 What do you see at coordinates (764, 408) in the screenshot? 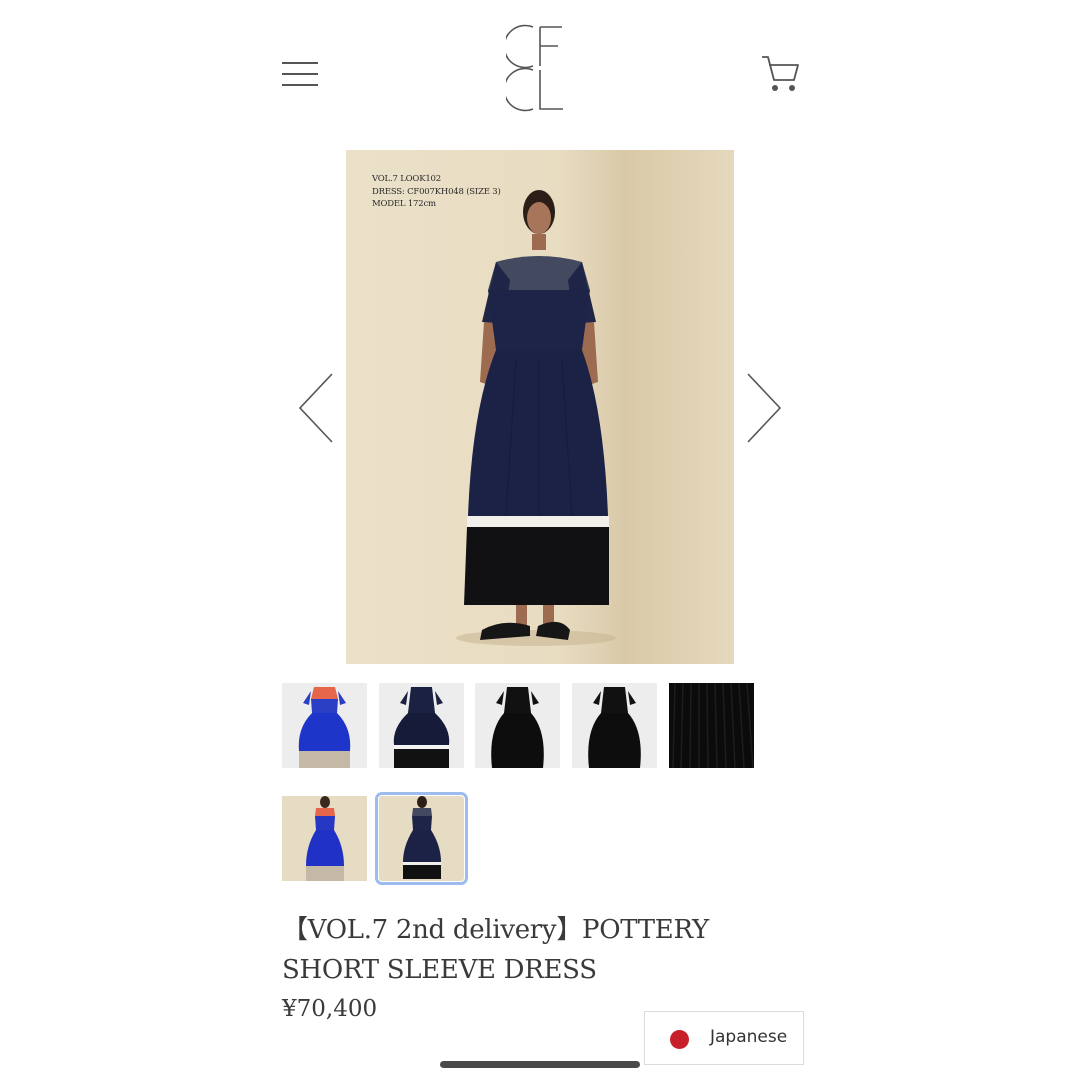
I see `chevron-right-icon` at bounding box center [764, 408].